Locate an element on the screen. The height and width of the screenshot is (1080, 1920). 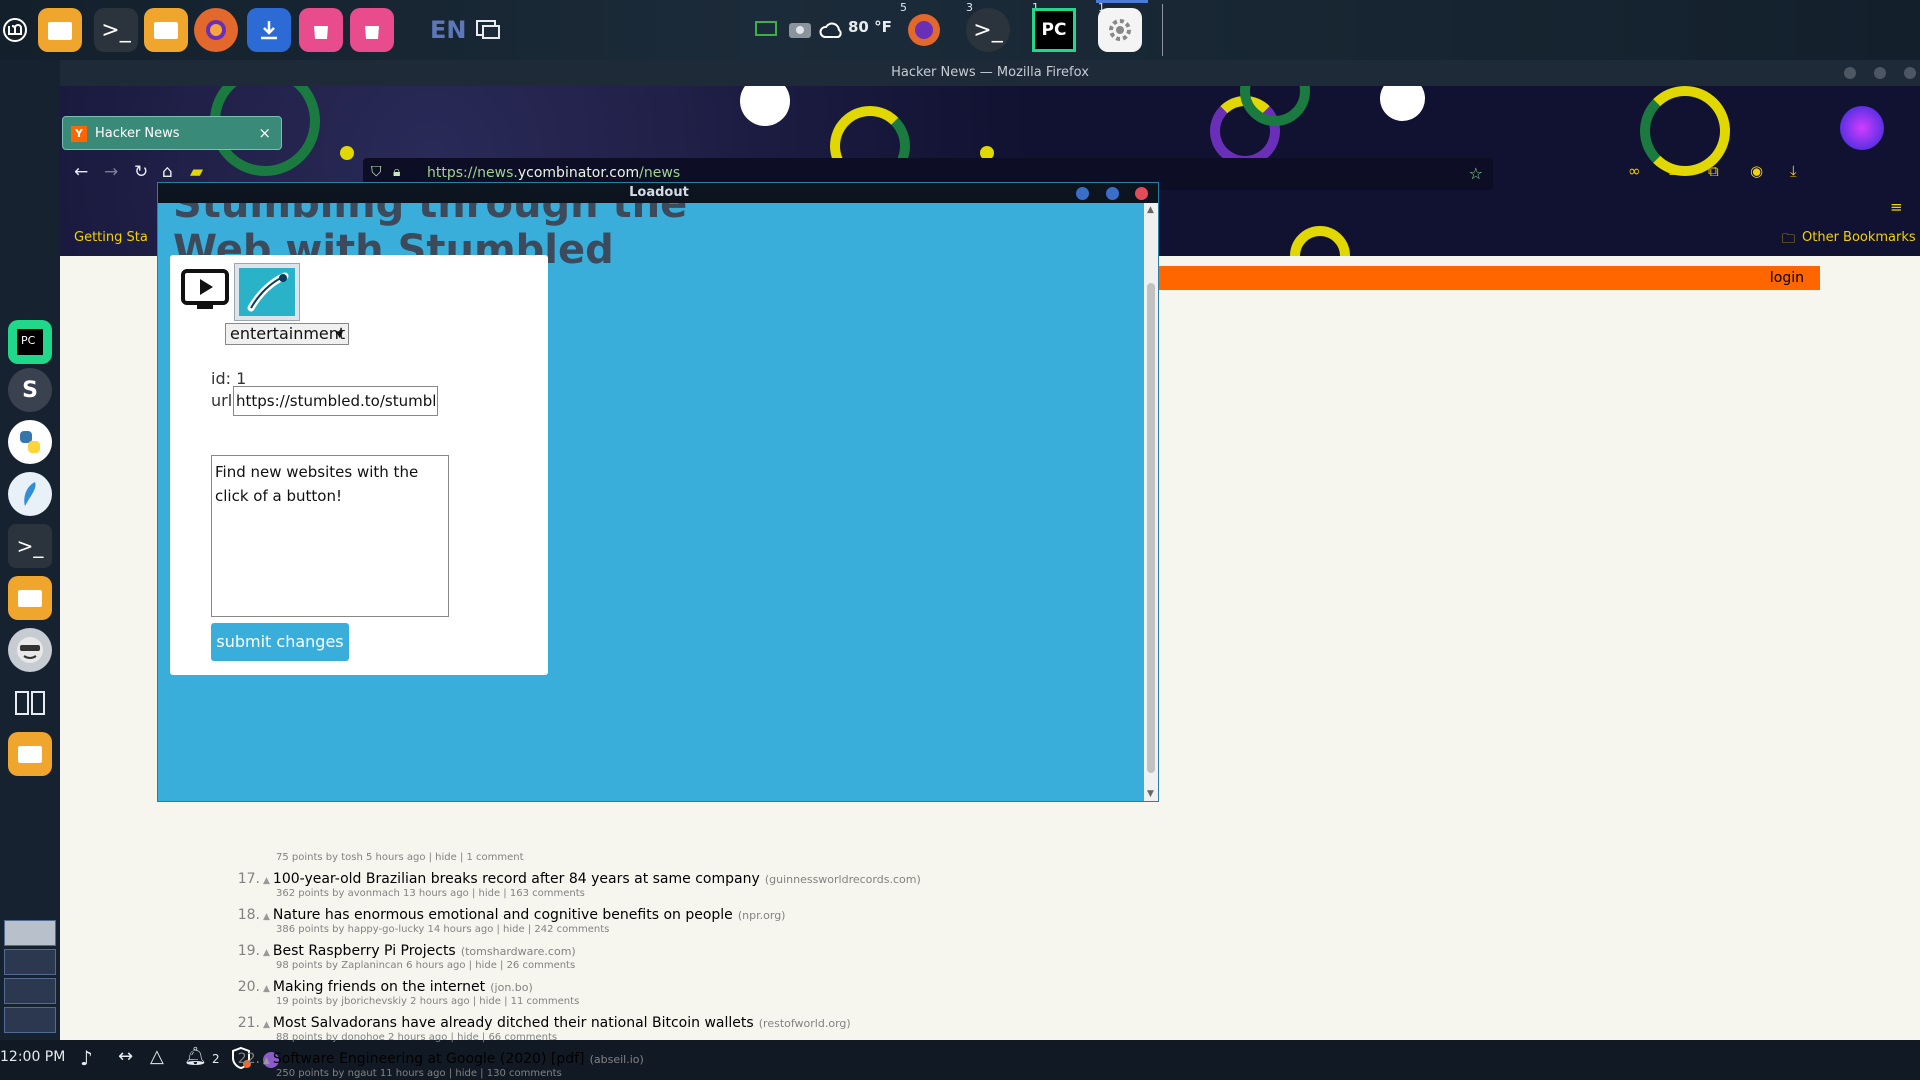
weather-icon is located at coordinates (832, 30).